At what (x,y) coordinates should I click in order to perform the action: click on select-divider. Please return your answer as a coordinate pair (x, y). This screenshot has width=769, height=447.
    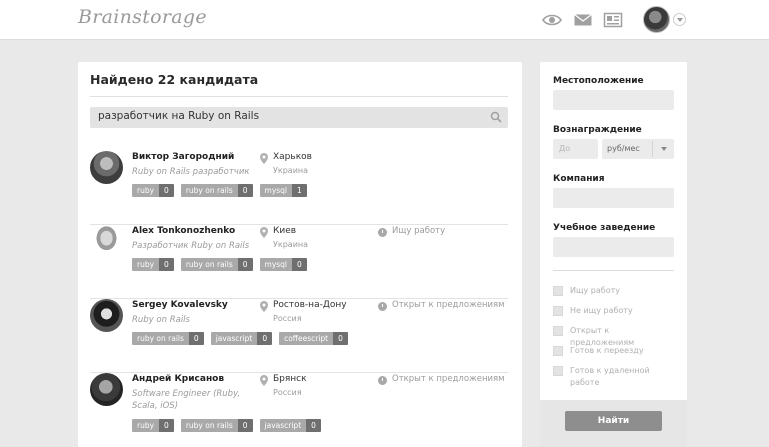
    Looking at the image, I should click on (652, 149).